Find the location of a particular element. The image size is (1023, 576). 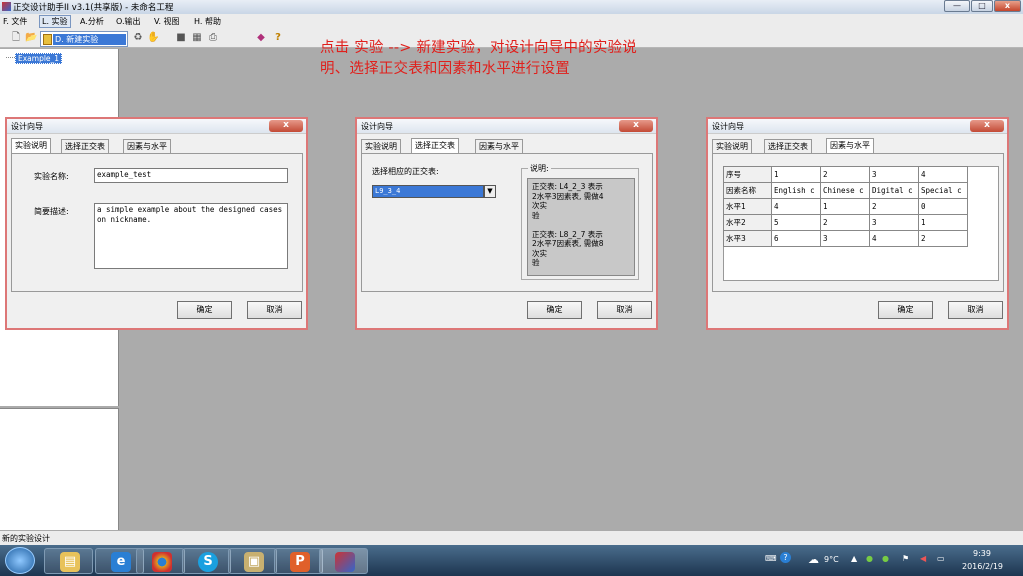

tool-icon: ✋ is located at coordinates (153, 38).